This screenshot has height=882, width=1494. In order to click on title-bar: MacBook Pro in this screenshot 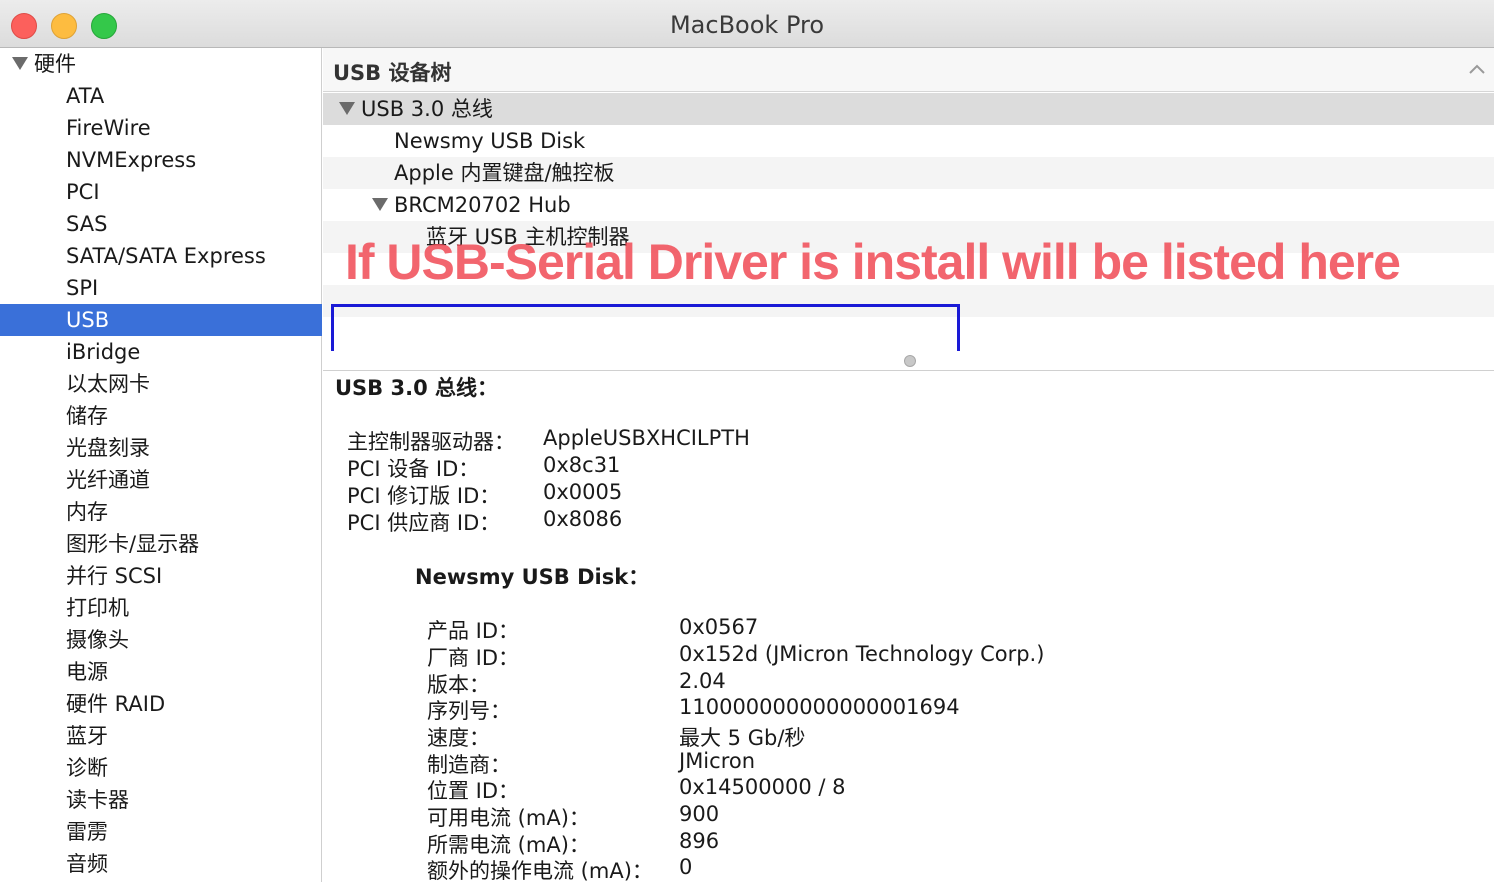, I will do `click(747, 24)`.